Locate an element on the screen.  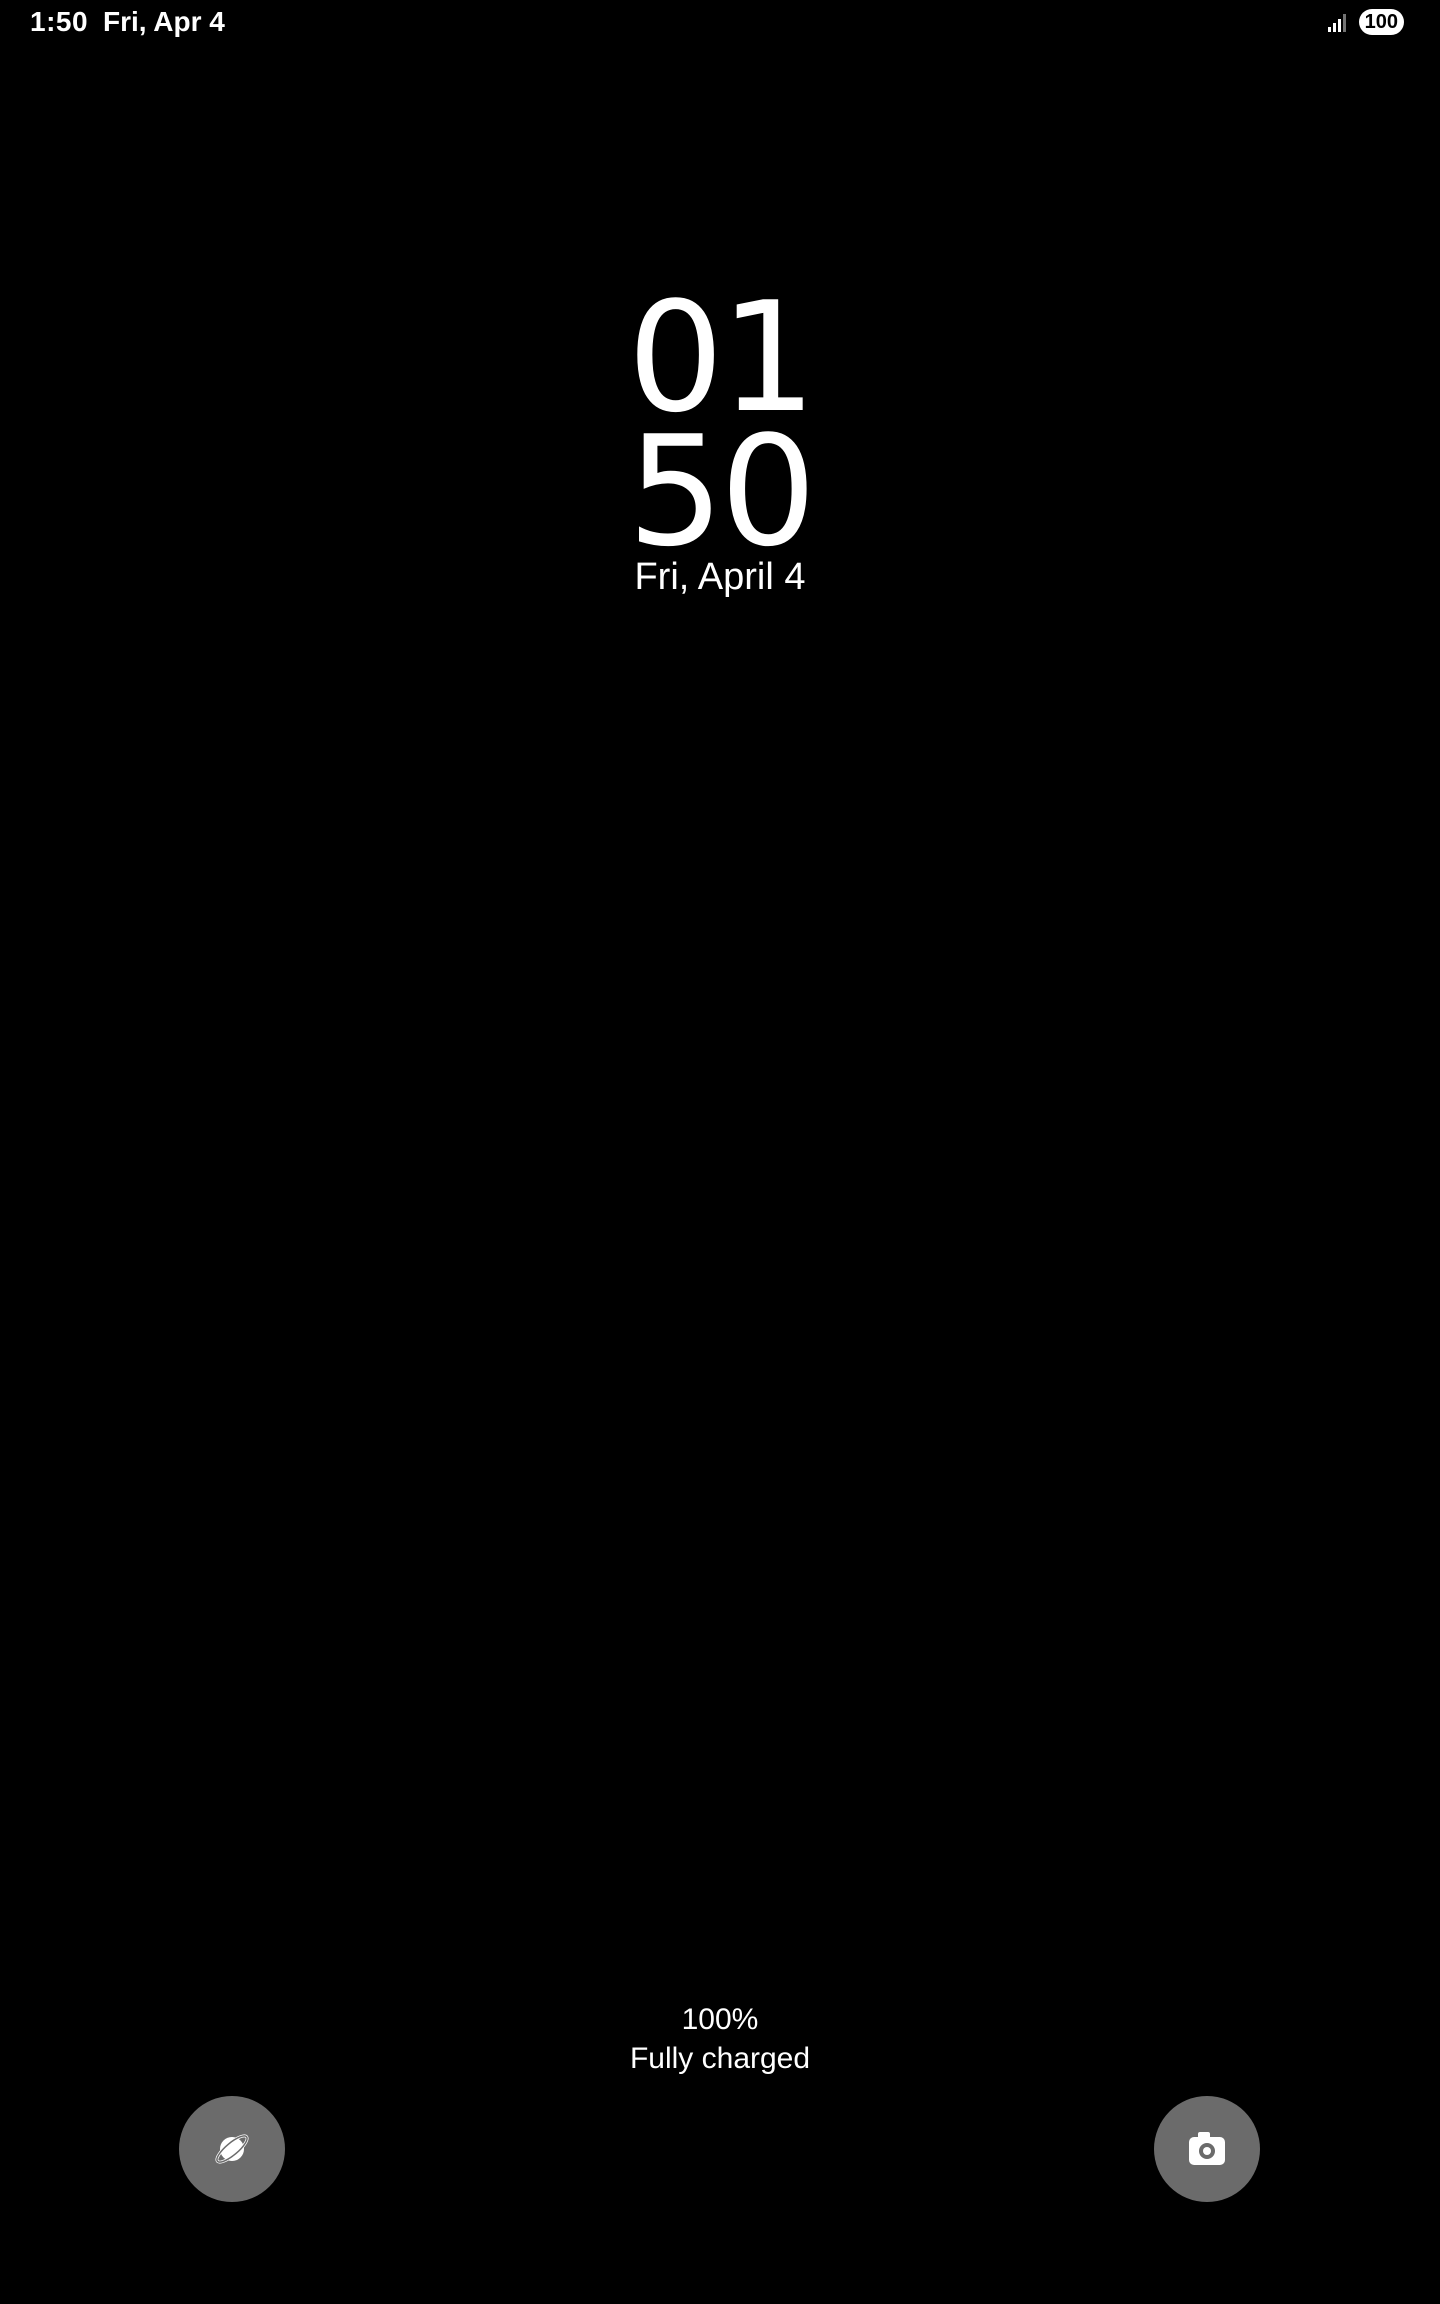
clock-minutes: 50 is located at coordinates (721, 491).